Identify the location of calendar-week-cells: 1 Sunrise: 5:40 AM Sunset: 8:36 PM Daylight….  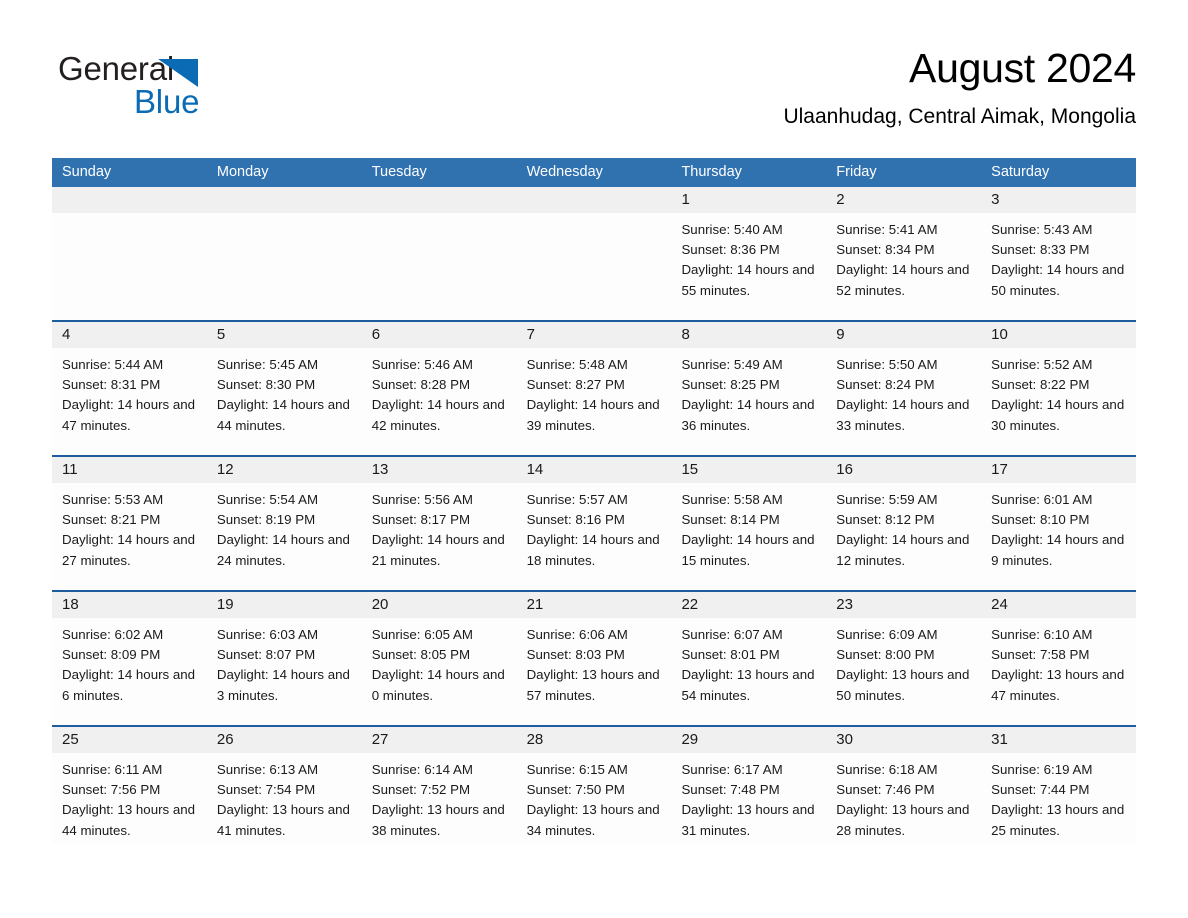
(594, 253).